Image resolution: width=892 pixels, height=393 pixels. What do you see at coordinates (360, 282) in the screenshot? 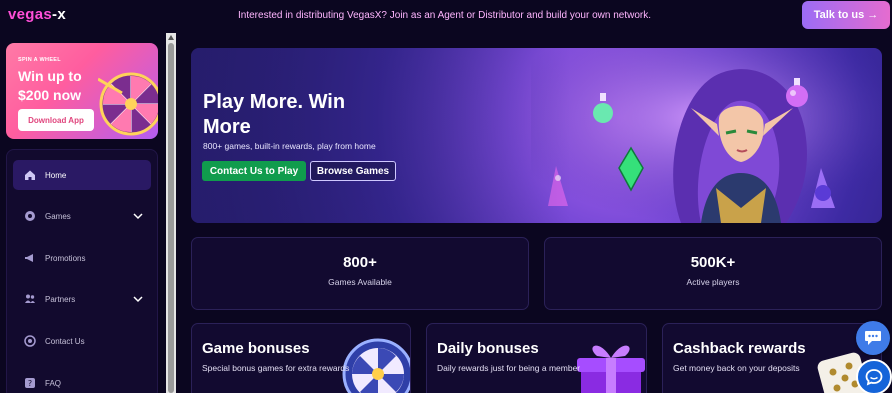
I see `stat-label: Games Available` at bounding box center [360, 282].